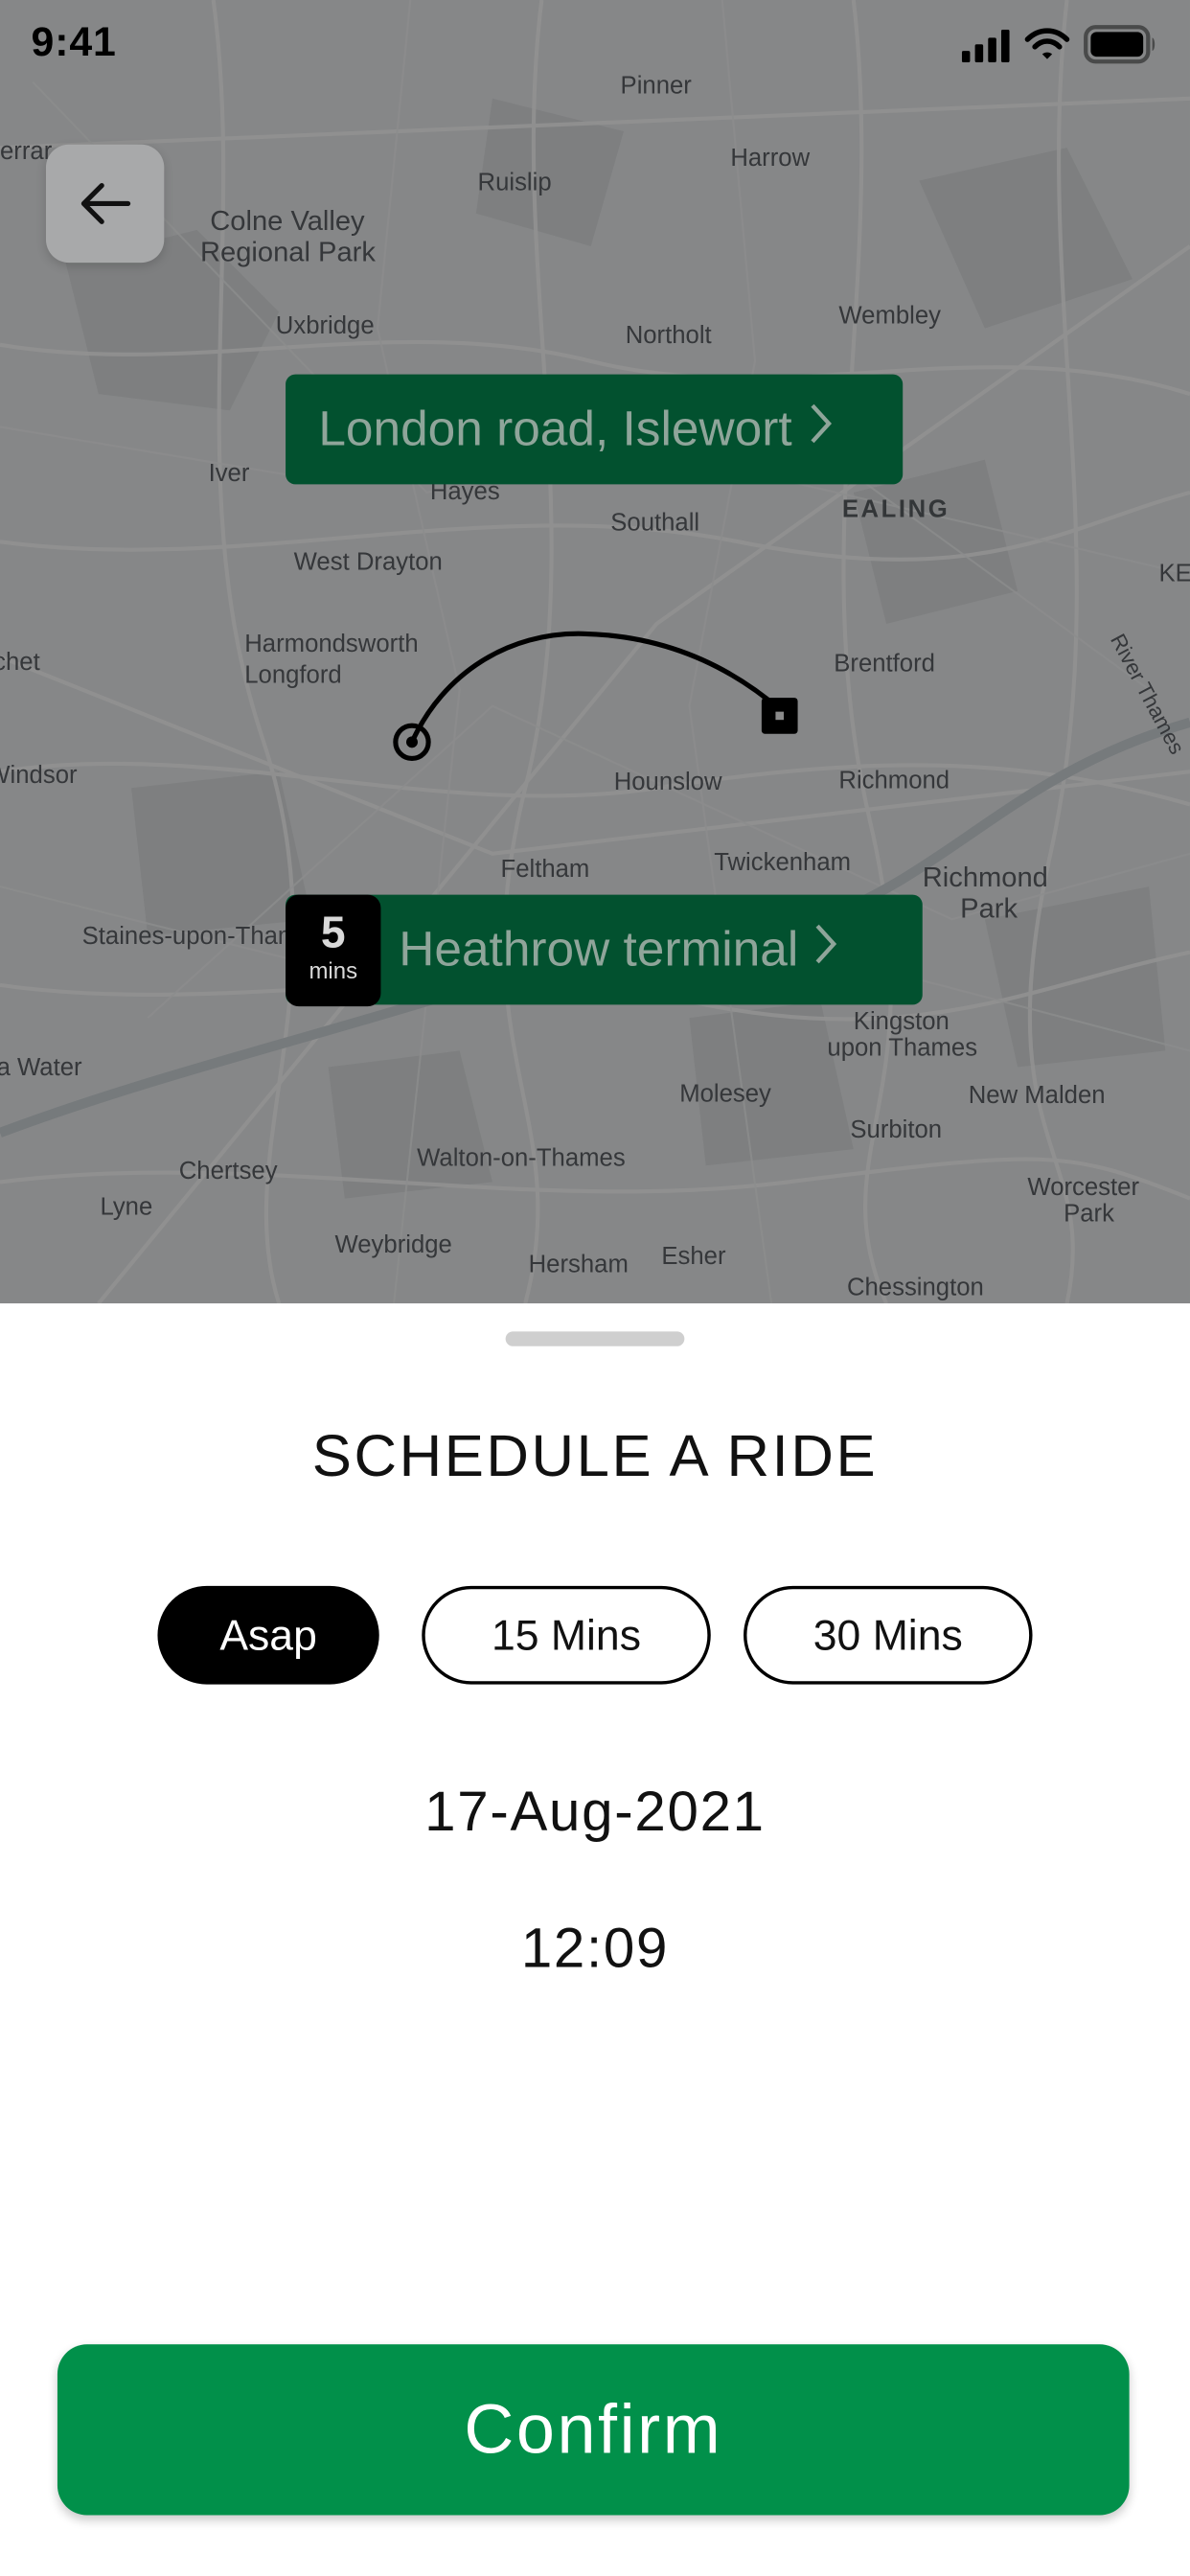 This screenshot has height=2576, width=1190. Describe the element at coordinates (605, 949) in the screenshot. I see `destination-pill: Heathrow terminal` at that location.